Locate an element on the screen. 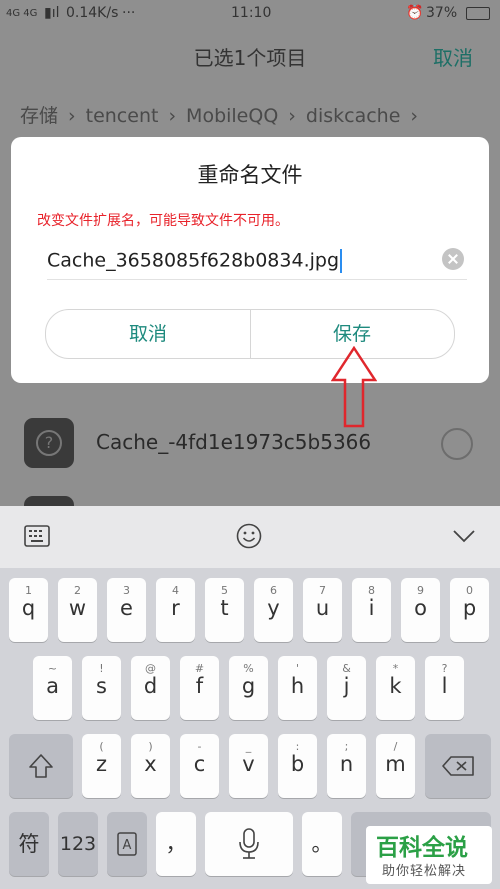 The image size is (500, 889). keyboard-switch-icon is located at coordinates (37, 536).